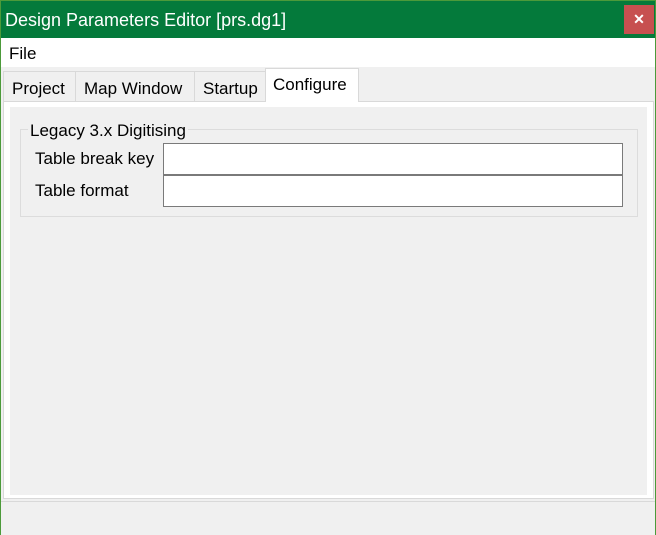  Describe the element at coordinates (82, 190) in the screenshot. I see `table-format-label: Table format` at that location.